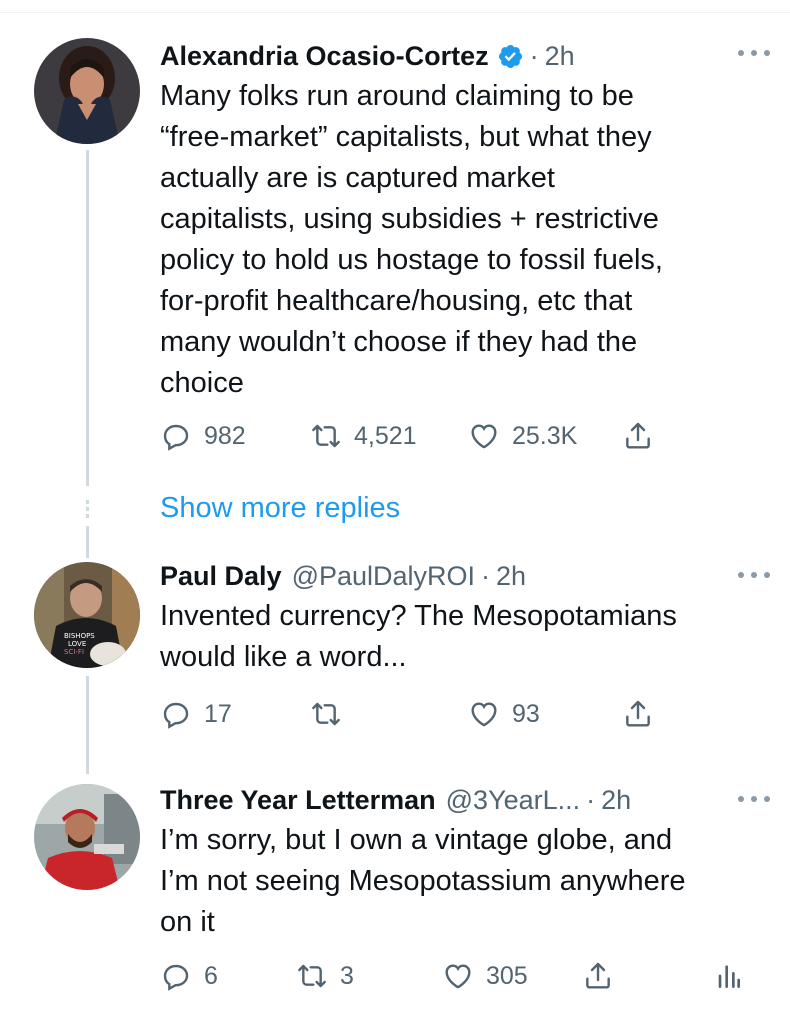 The width and height of the screenshot is (790, 1024). I want to click on like-count: 305, so click(507, 975).